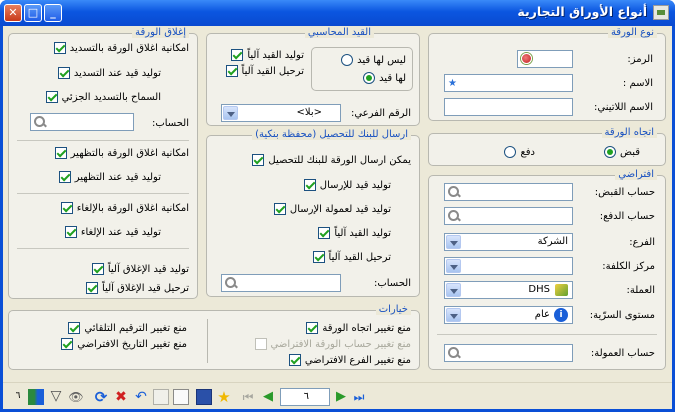 This screenshot has width=675, height=412. I want to click on bank-account-label: الحساب:, so click(392, 283).